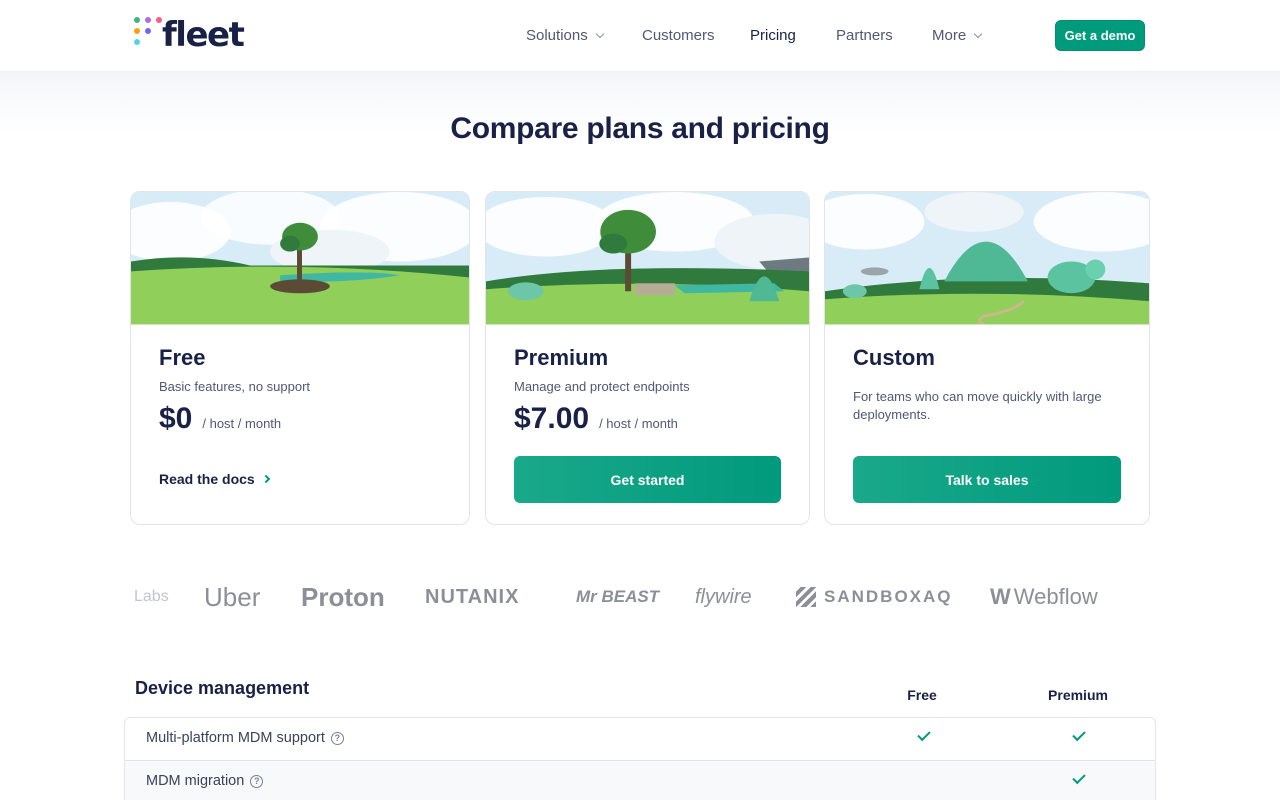  What do you see at coordinates (640, 128) in the screenshot?
I see `page-title: Compare plans and pricing` at bounding box center [640, 128].